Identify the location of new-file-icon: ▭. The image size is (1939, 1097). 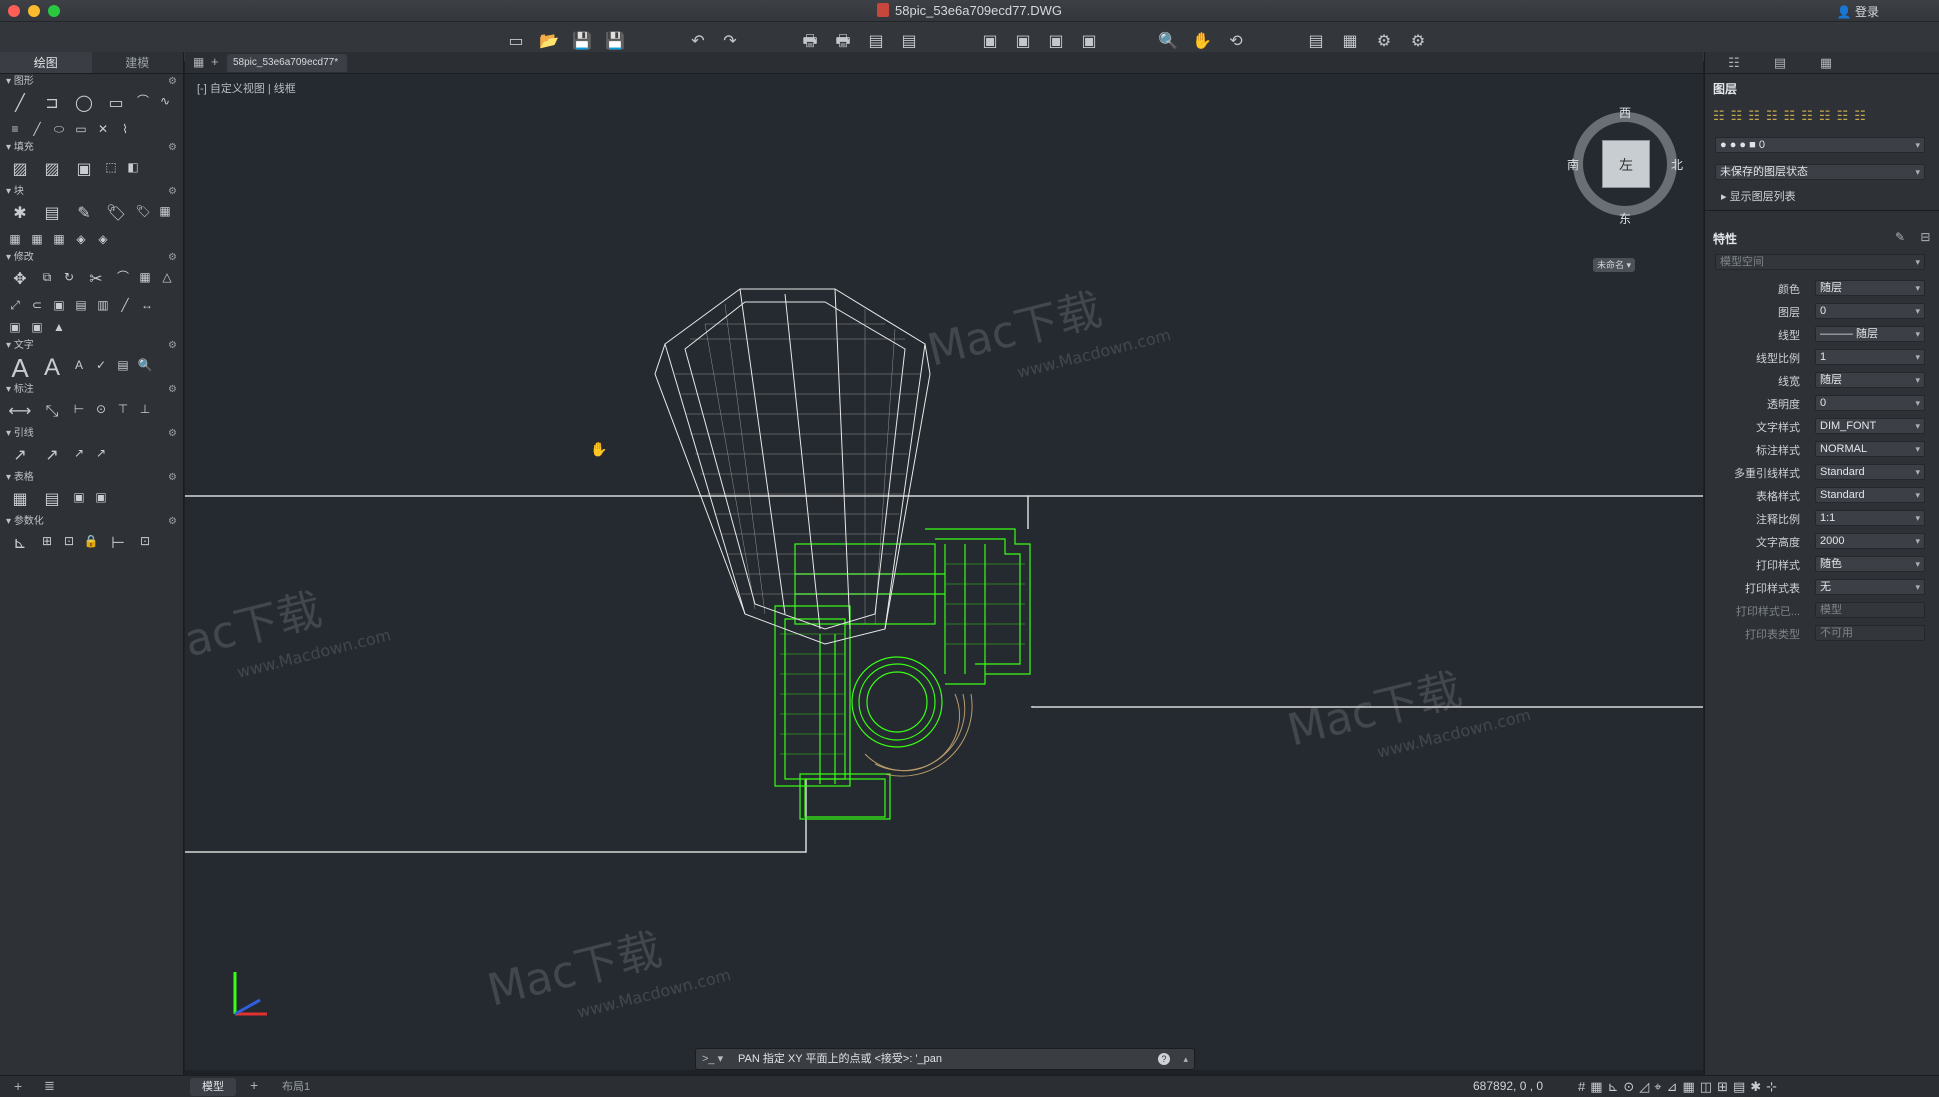
(516, 42).